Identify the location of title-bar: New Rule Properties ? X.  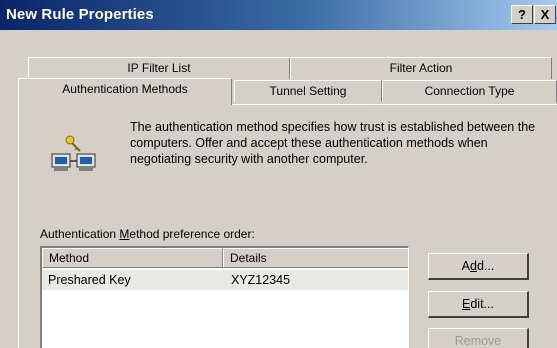
(278, 15).